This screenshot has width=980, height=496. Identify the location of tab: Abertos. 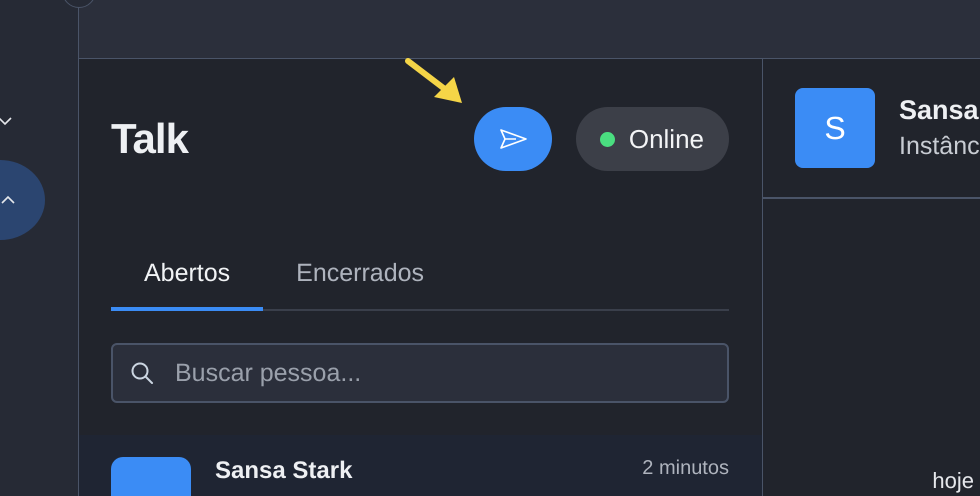
(187, 279).